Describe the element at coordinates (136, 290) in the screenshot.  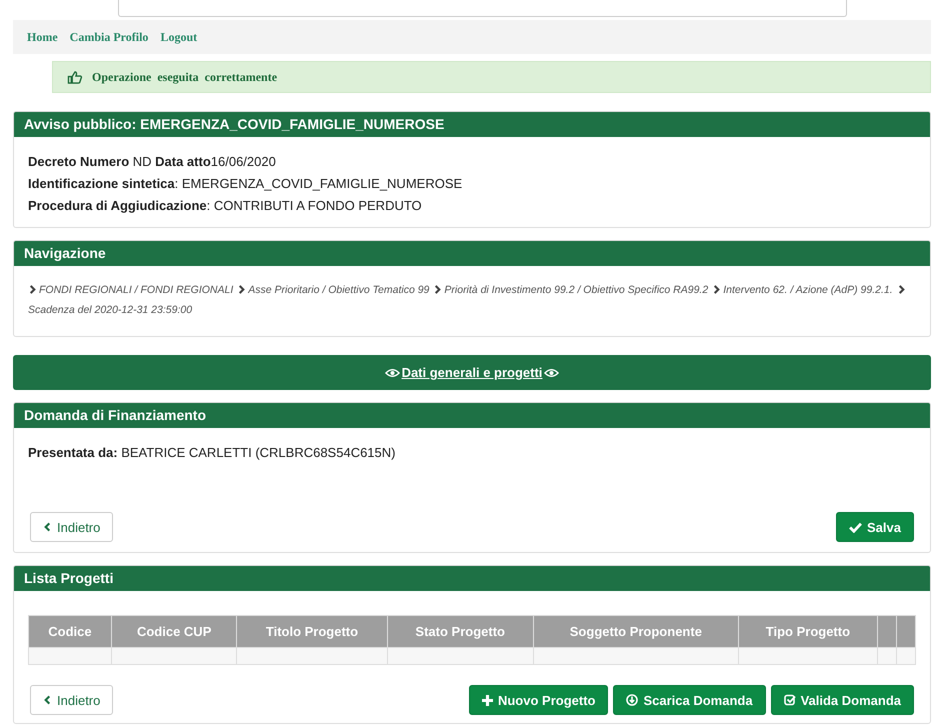
I see `breadcrumb-item: FONDI REGIONALI / FONDI REGIONALI` at that location.